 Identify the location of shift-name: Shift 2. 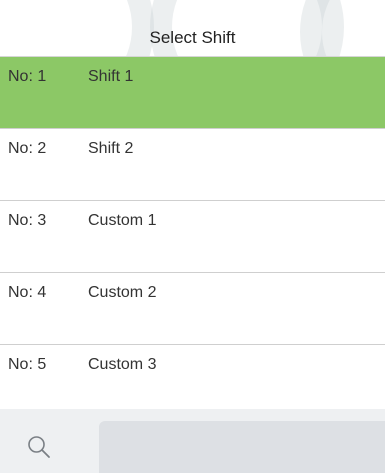
(111, 148).